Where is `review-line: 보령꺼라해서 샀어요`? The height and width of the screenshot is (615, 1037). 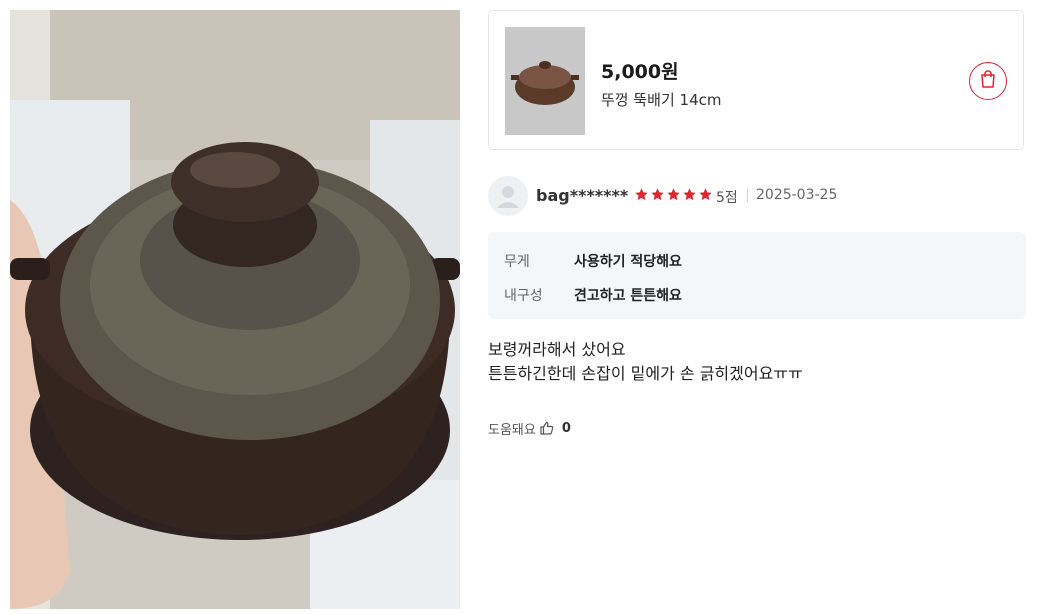
review-line: 보령꺼라해서 샀어요 is located at coordinates (557, 349).